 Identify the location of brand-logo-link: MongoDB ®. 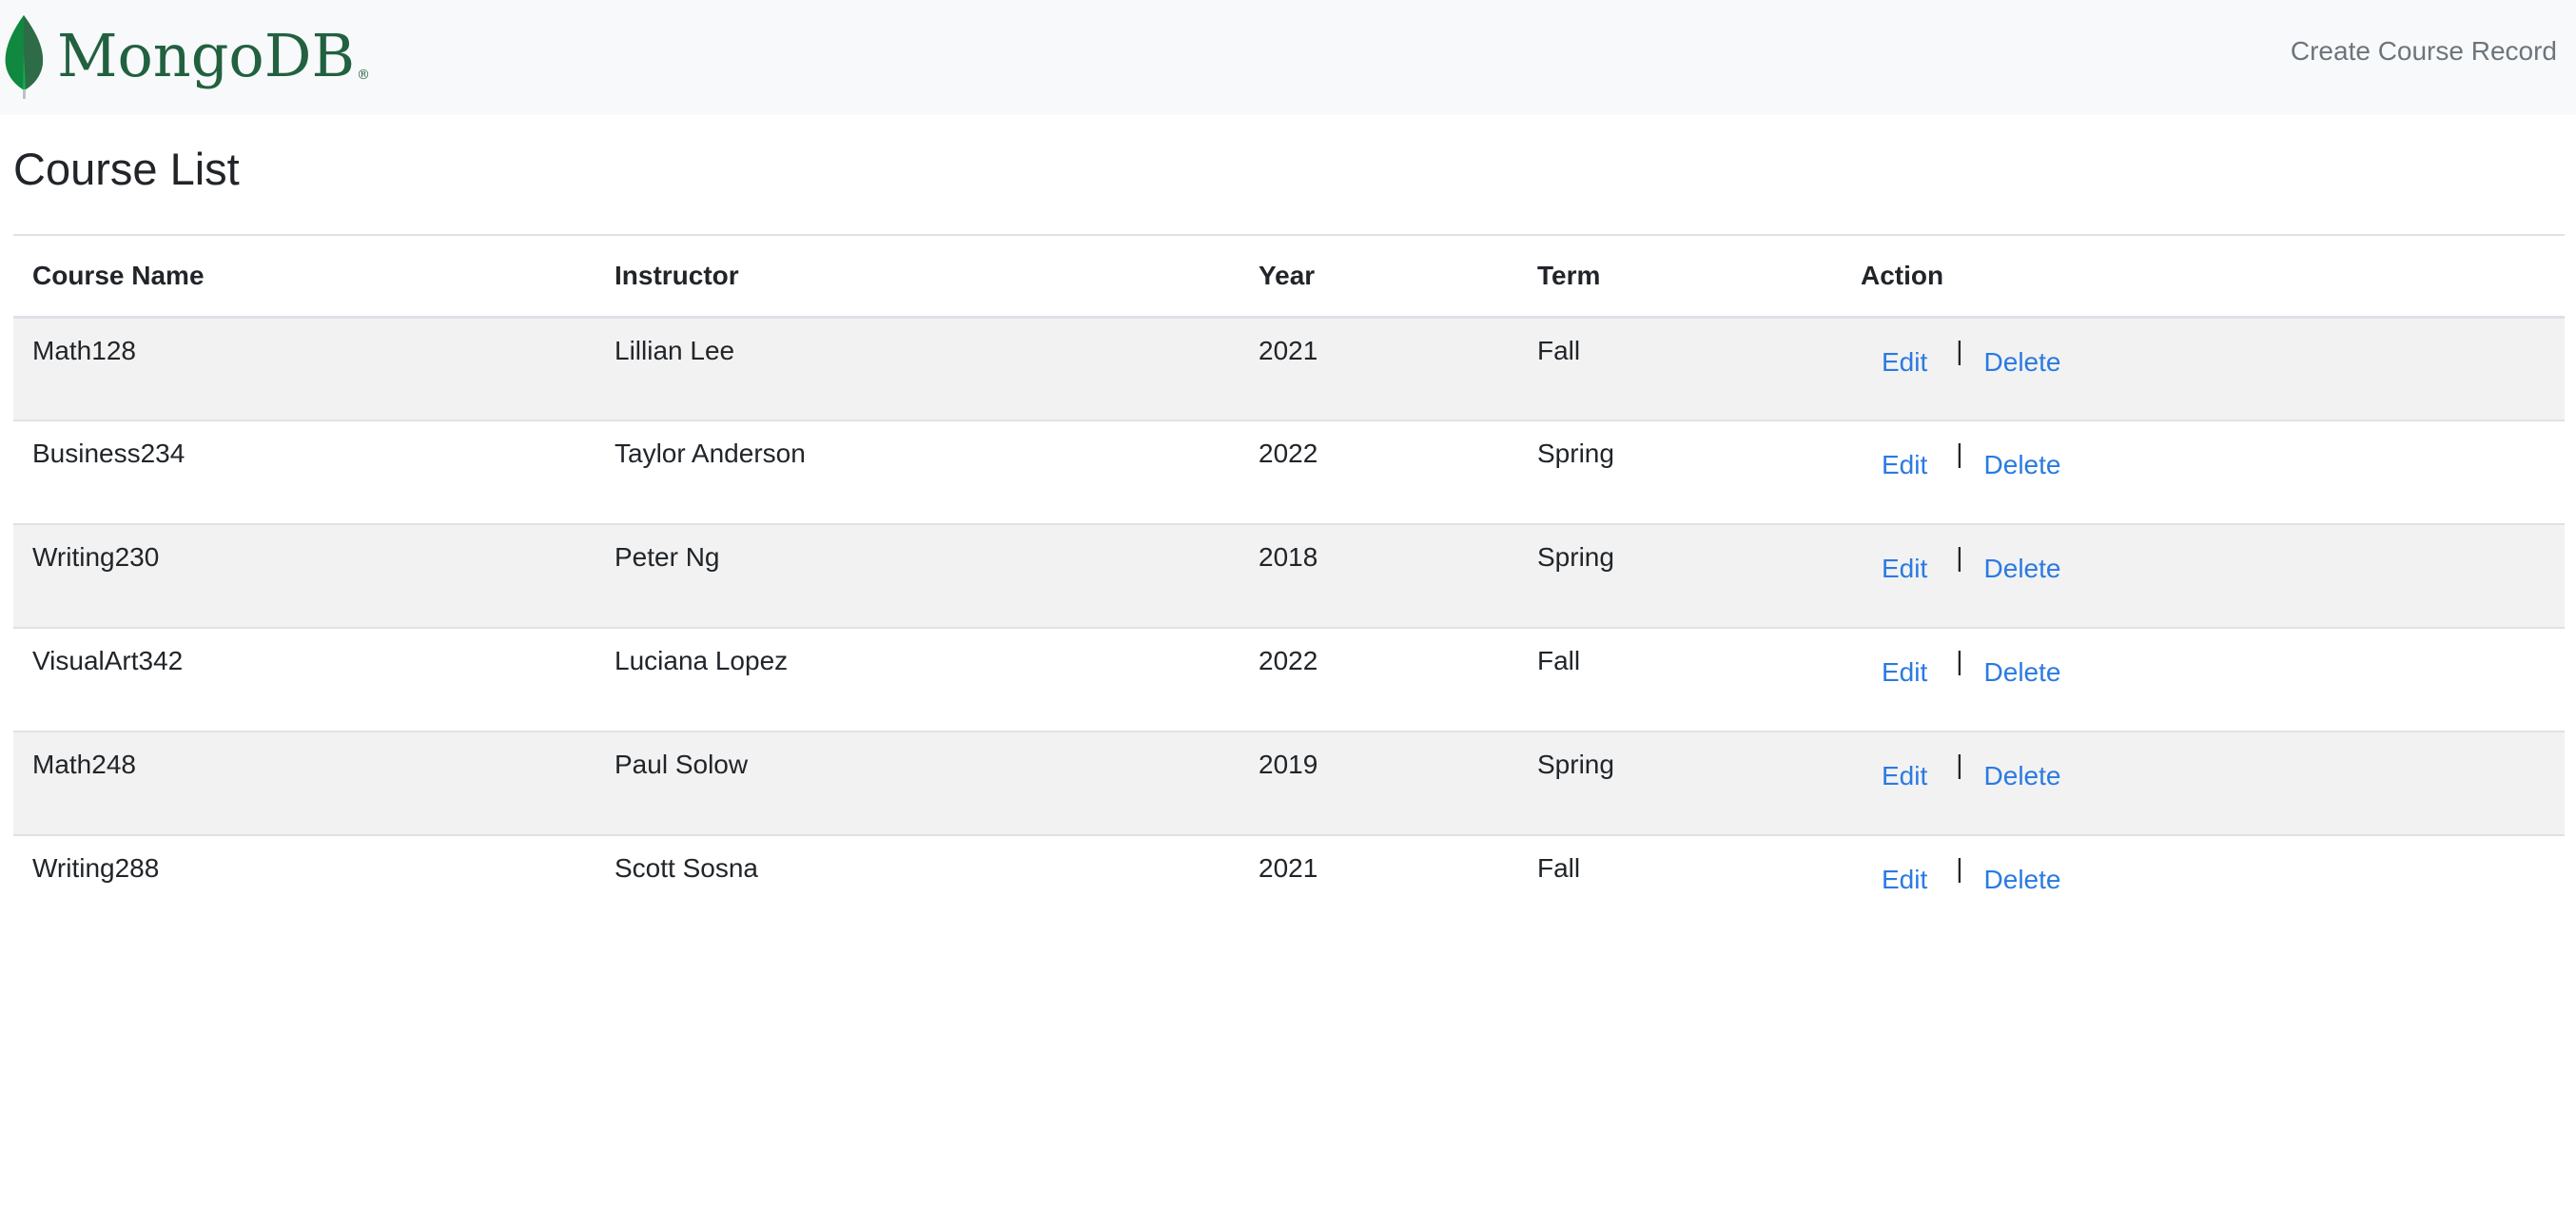
(187, 56).